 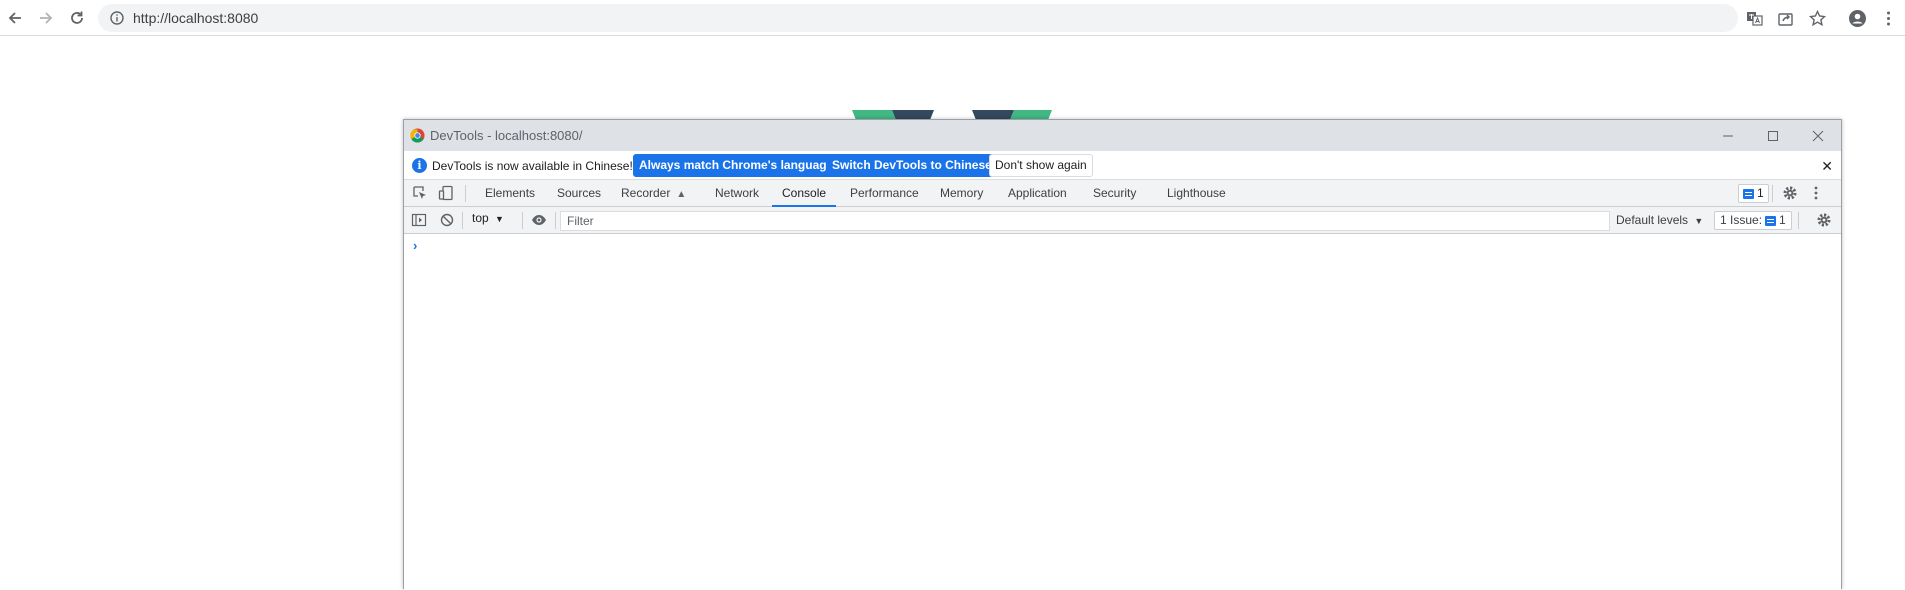 I want to click on reload-icon, so click(x=77, y=17).